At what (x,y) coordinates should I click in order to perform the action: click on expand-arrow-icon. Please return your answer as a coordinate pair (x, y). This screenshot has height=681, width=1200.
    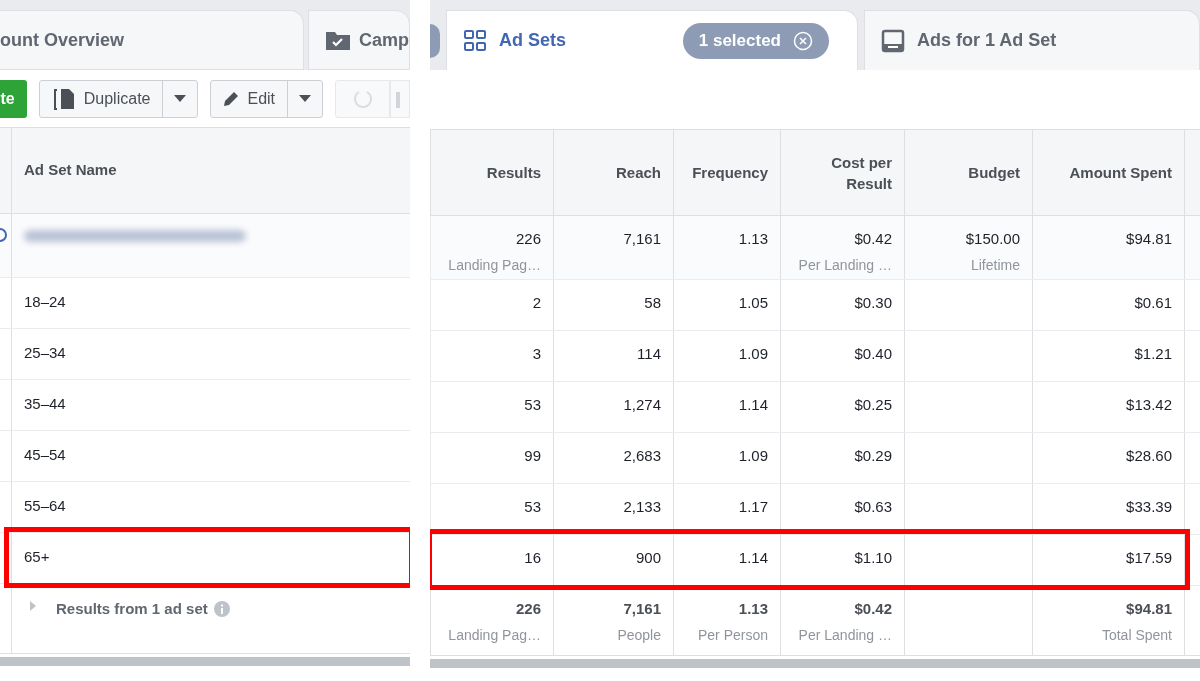
    Looking at the image, I should click on (33, 606).